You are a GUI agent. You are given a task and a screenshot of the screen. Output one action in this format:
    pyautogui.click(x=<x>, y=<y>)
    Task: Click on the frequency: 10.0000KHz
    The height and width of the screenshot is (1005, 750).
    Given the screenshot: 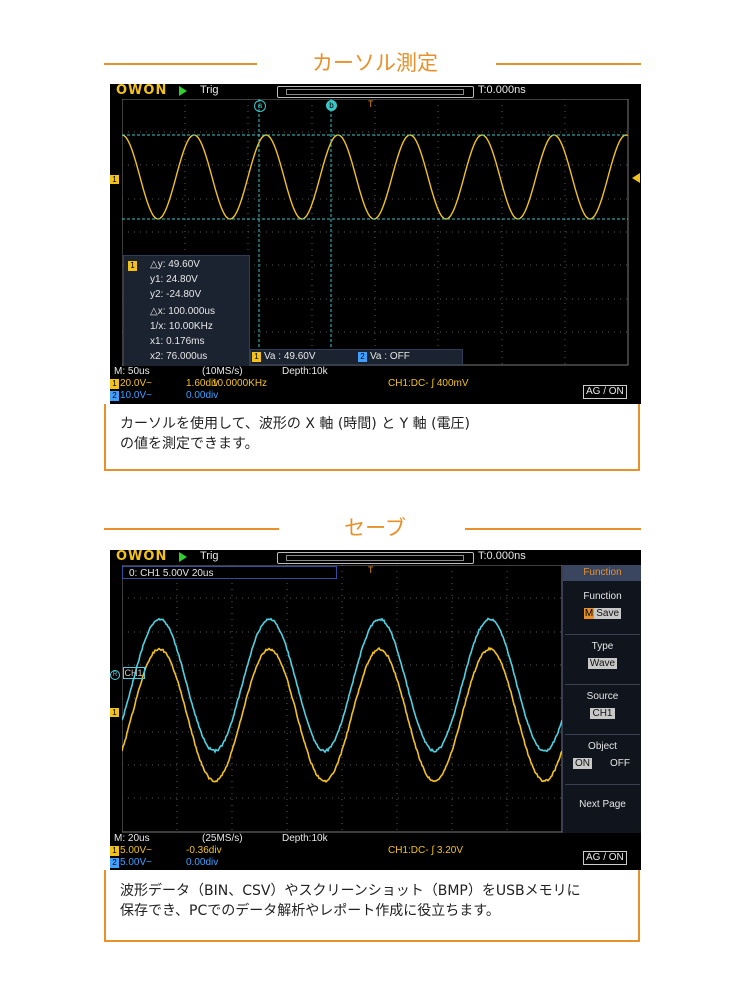 What is the action you would take?
    pyautogui.click(x=239, y=383)
    